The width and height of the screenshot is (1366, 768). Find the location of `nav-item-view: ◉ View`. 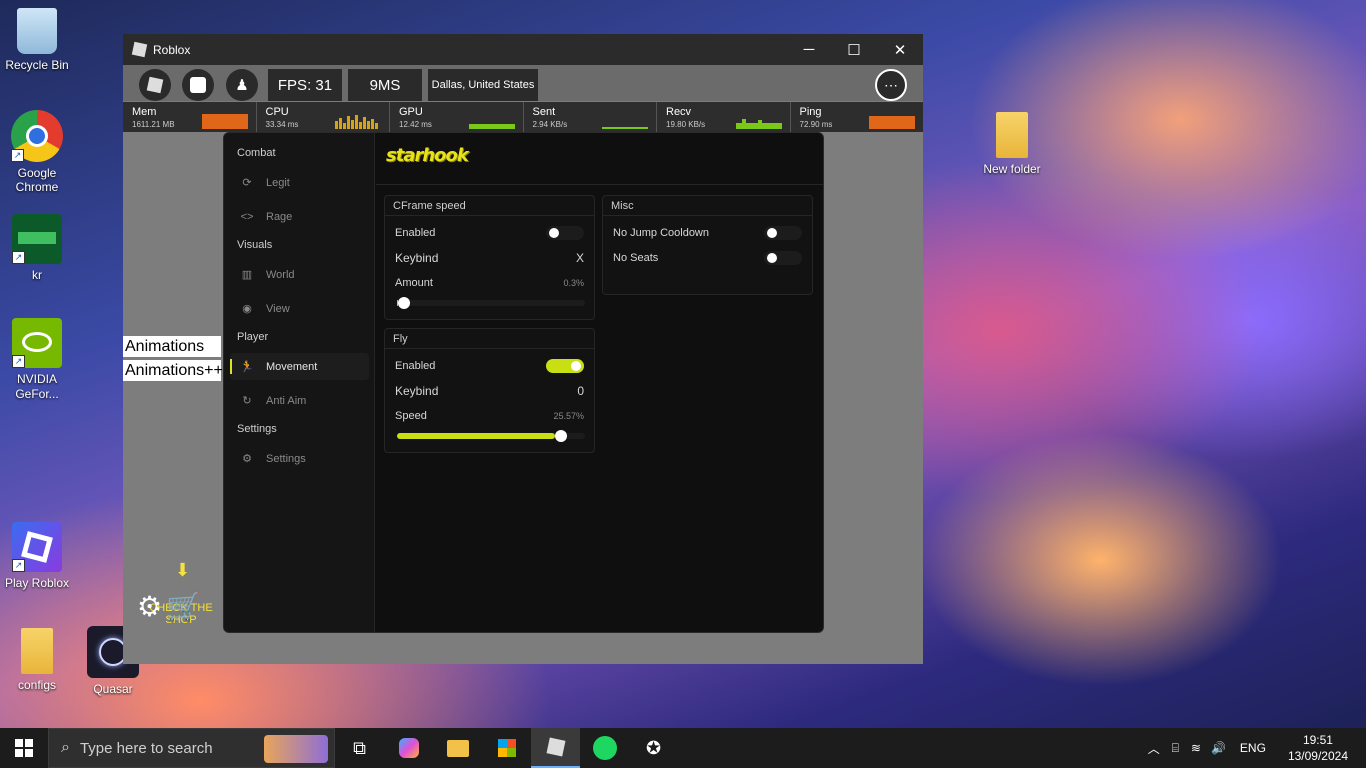

nav-item-view: ◉ View is located at coordinates (299, 308).